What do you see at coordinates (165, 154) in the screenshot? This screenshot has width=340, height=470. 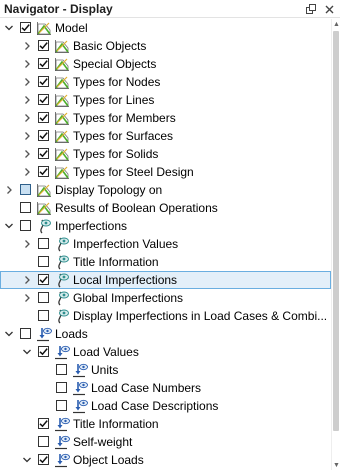 I see `tree-row-types-for-solids: Types for Solids` at bounding box center [165, 154].